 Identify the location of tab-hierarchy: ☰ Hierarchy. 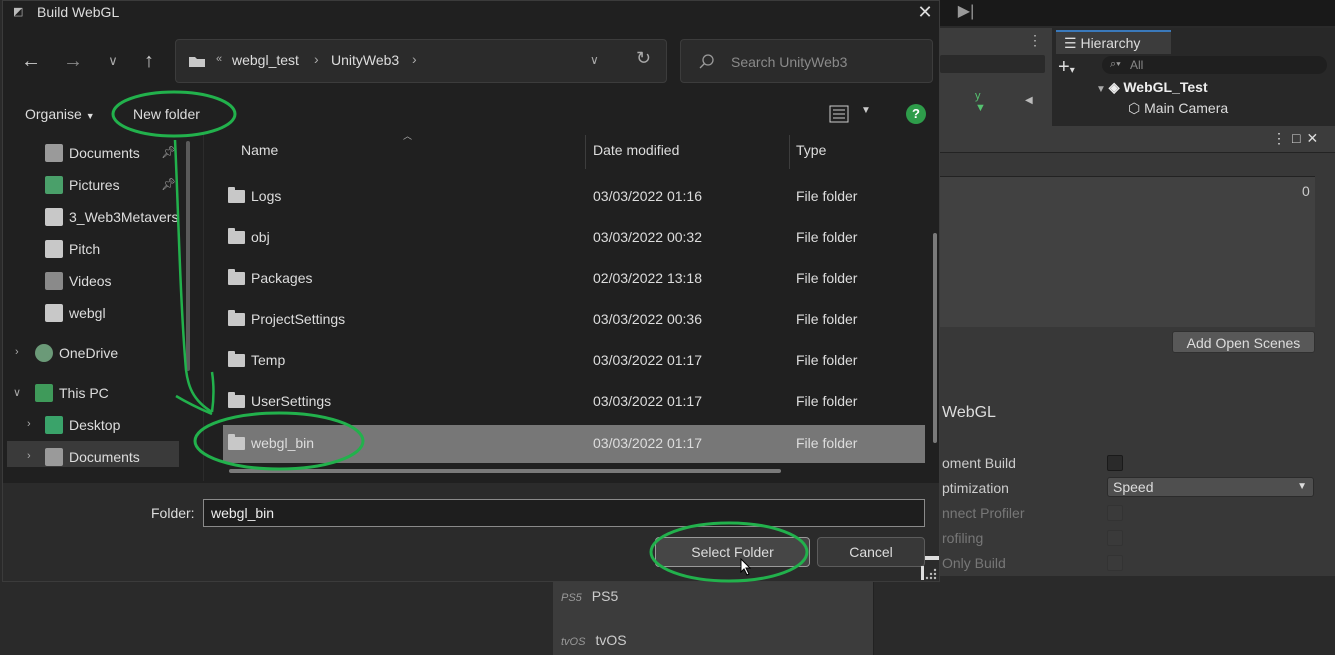
(1113, 42).